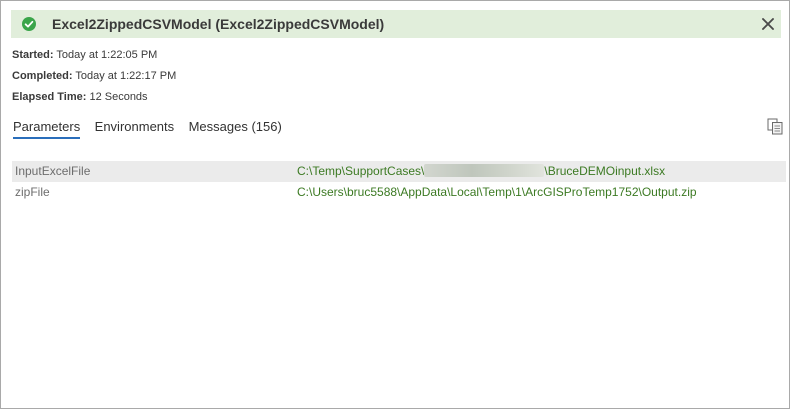 The height and width of the screenshot is (409, 790). What do you see at coordinates (49, 97) in the screenshot?
I see `elapsed-label: Elapsed Time:` at bounding box center [49, 97].